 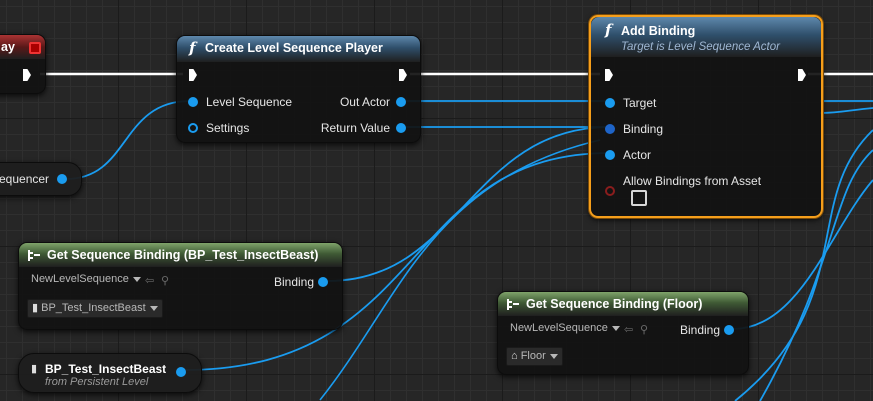 What do you see at coordinates (97, 382) in the screenshot?
I see `insect-reference-subtitle: from Persistent Level` at bounding box center [97, 382].